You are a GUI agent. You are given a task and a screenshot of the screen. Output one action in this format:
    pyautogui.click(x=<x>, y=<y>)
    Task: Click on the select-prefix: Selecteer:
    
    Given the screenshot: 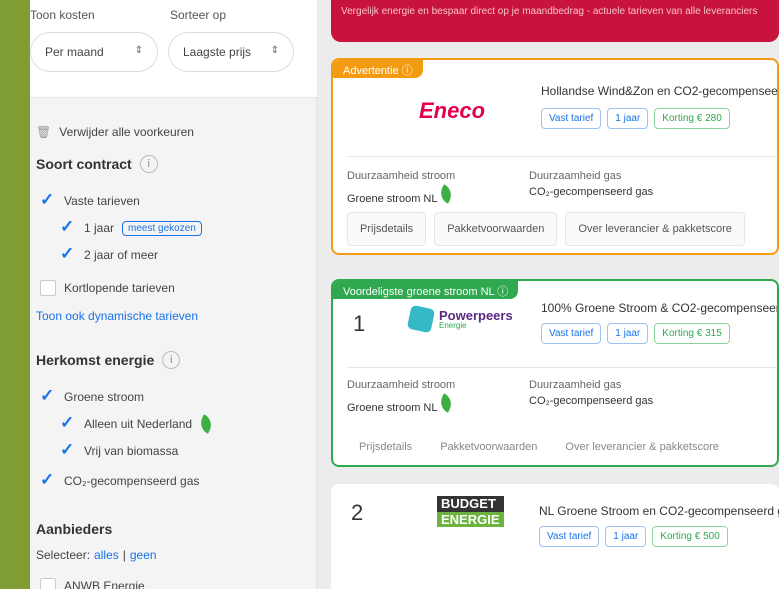 What is the action you would take?
    pyautogui.click(x=63, y=555)
    